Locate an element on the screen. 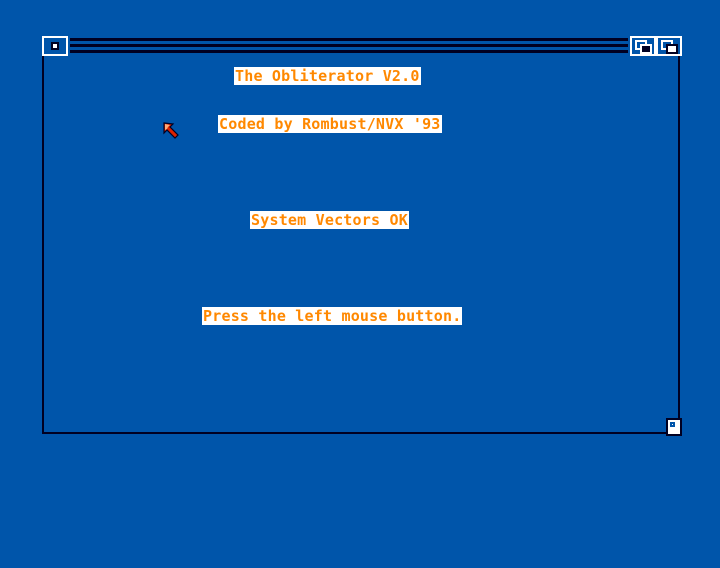  depth-back-gadget-icon is located at coordinates (643, 46).